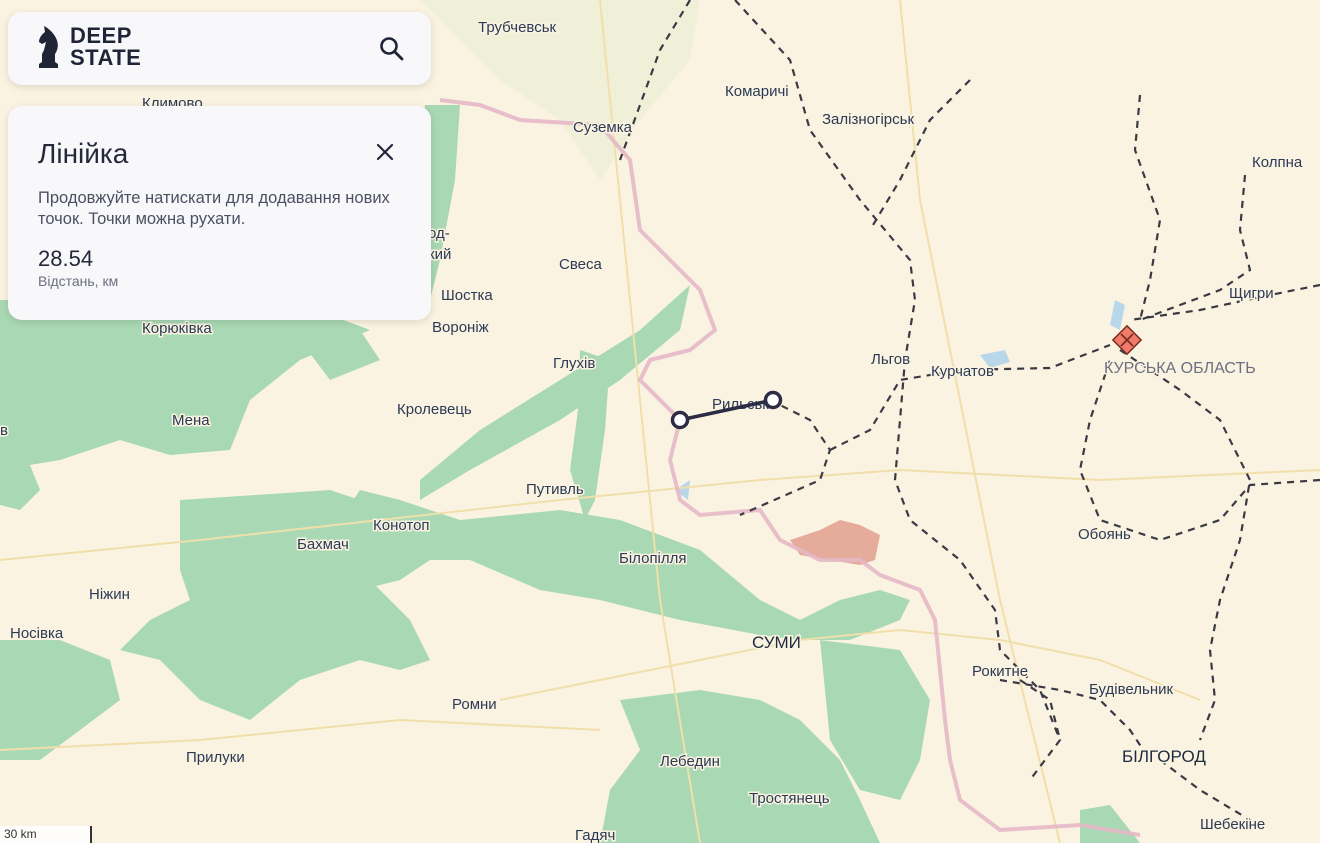  I want to click on ruler-point-end, so click(773, 400).